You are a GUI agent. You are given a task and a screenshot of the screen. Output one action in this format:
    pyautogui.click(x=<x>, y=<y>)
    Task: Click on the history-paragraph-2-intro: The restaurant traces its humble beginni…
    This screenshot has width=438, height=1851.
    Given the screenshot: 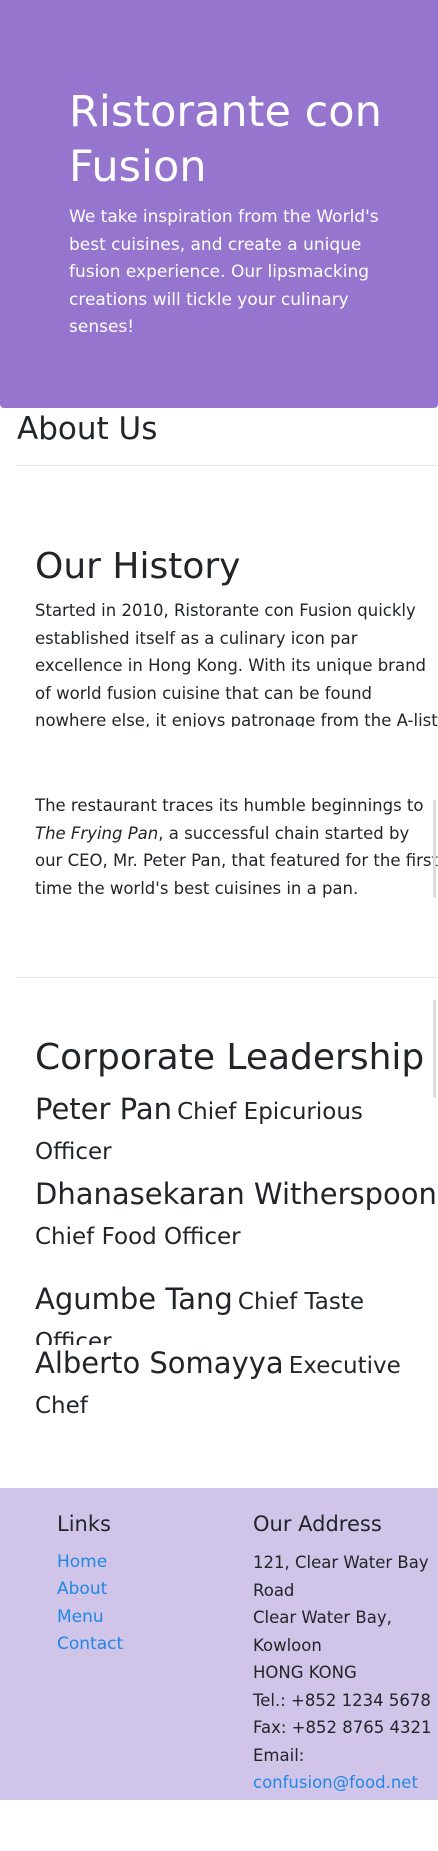 What is the action you would take?
    pyautogui.click(x=229, y=805)
    